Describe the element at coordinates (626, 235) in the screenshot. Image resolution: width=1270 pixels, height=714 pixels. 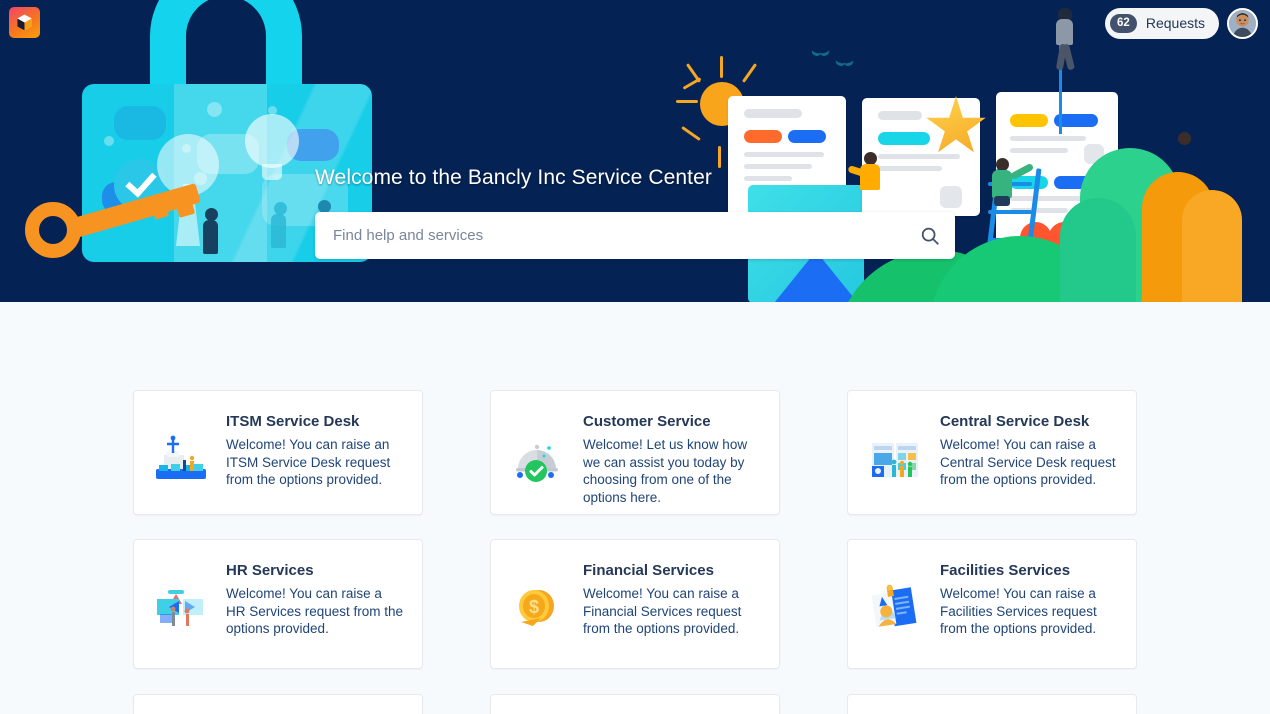
I see `search-input` at that location.